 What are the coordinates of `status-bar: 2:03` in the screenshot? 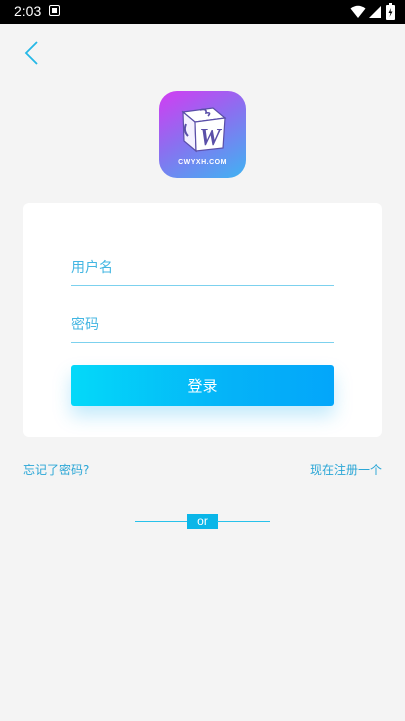 It's located at (202, 12).